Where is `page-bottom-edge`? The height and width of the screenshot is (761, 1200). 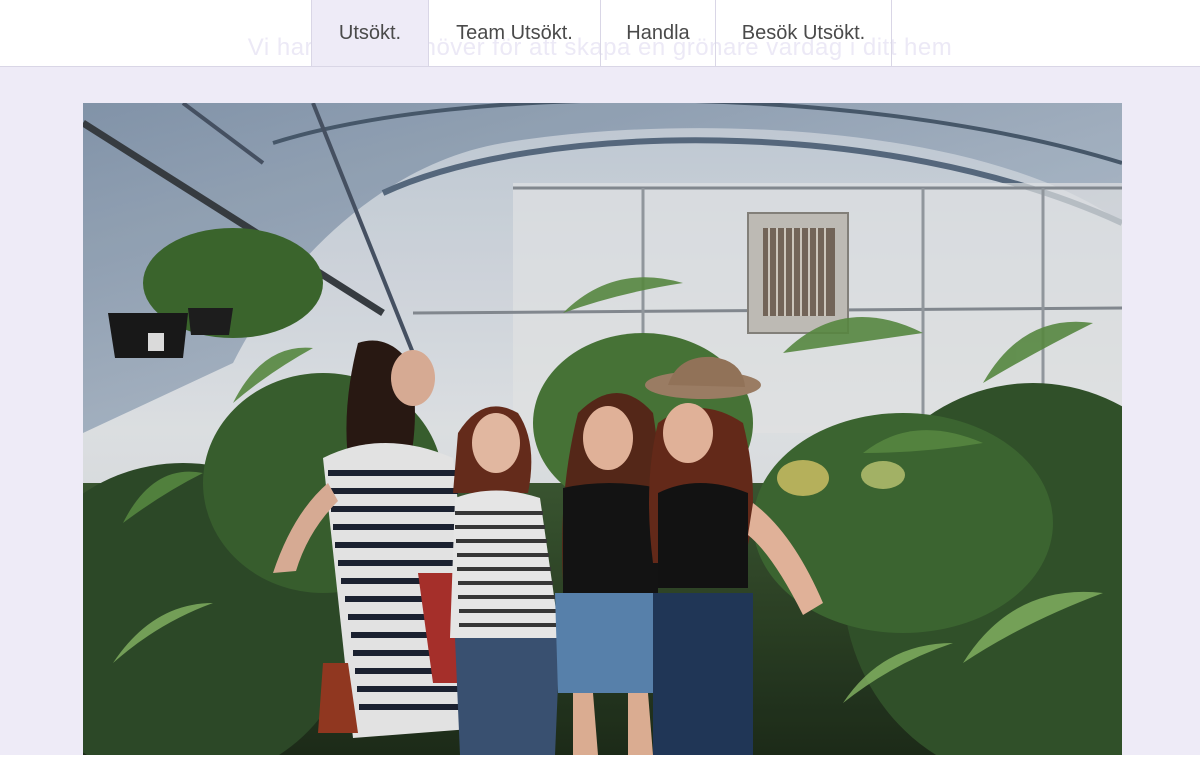 page-bottom-edge is located at coordinates (600, 758).